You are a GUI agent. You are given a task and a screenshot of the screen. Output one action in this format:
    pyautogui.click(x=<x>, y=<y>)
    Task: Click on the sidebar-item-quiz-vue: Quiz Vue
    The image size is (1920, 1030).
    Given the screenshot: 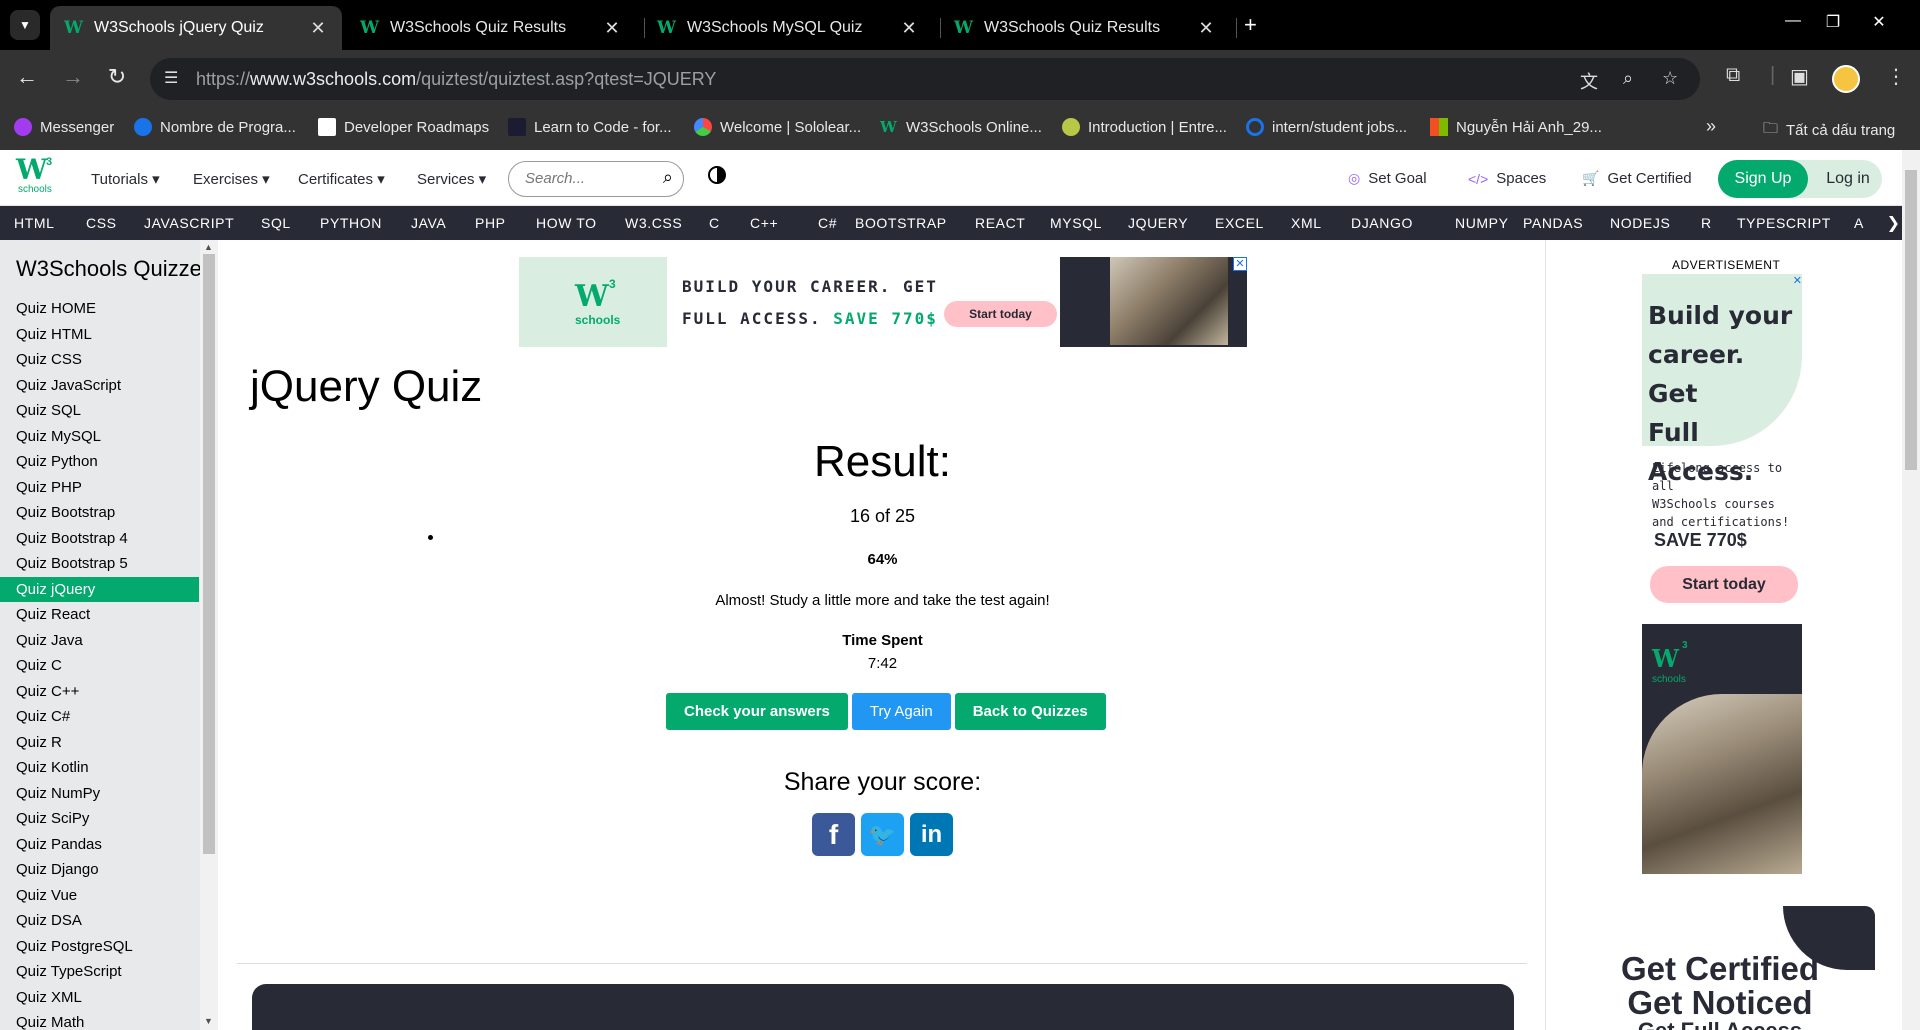 What is the action you would take?
    pyautogui.click(x=99, y=895)
    